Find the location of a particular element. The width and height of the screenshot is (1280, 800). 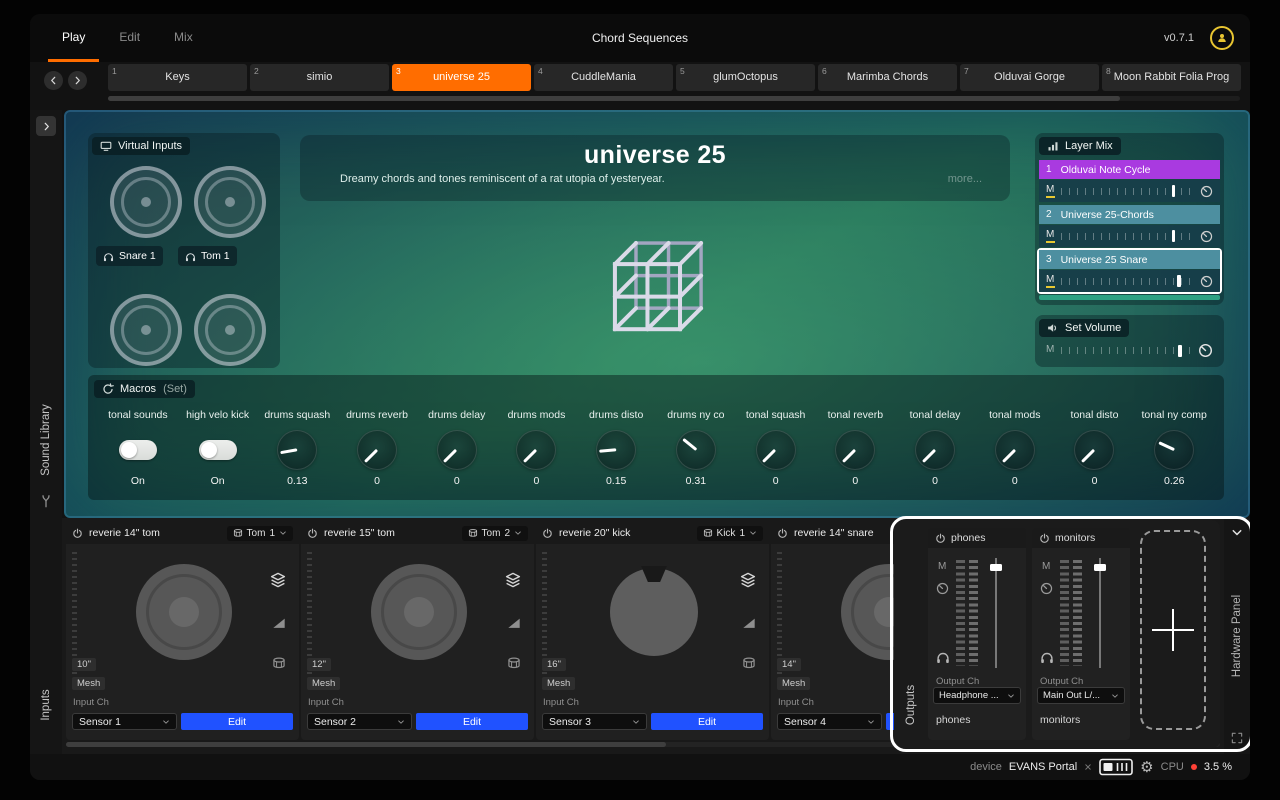

layer-name-row: 3 Universe 25 Snare is located at coordinates (1129, 259).